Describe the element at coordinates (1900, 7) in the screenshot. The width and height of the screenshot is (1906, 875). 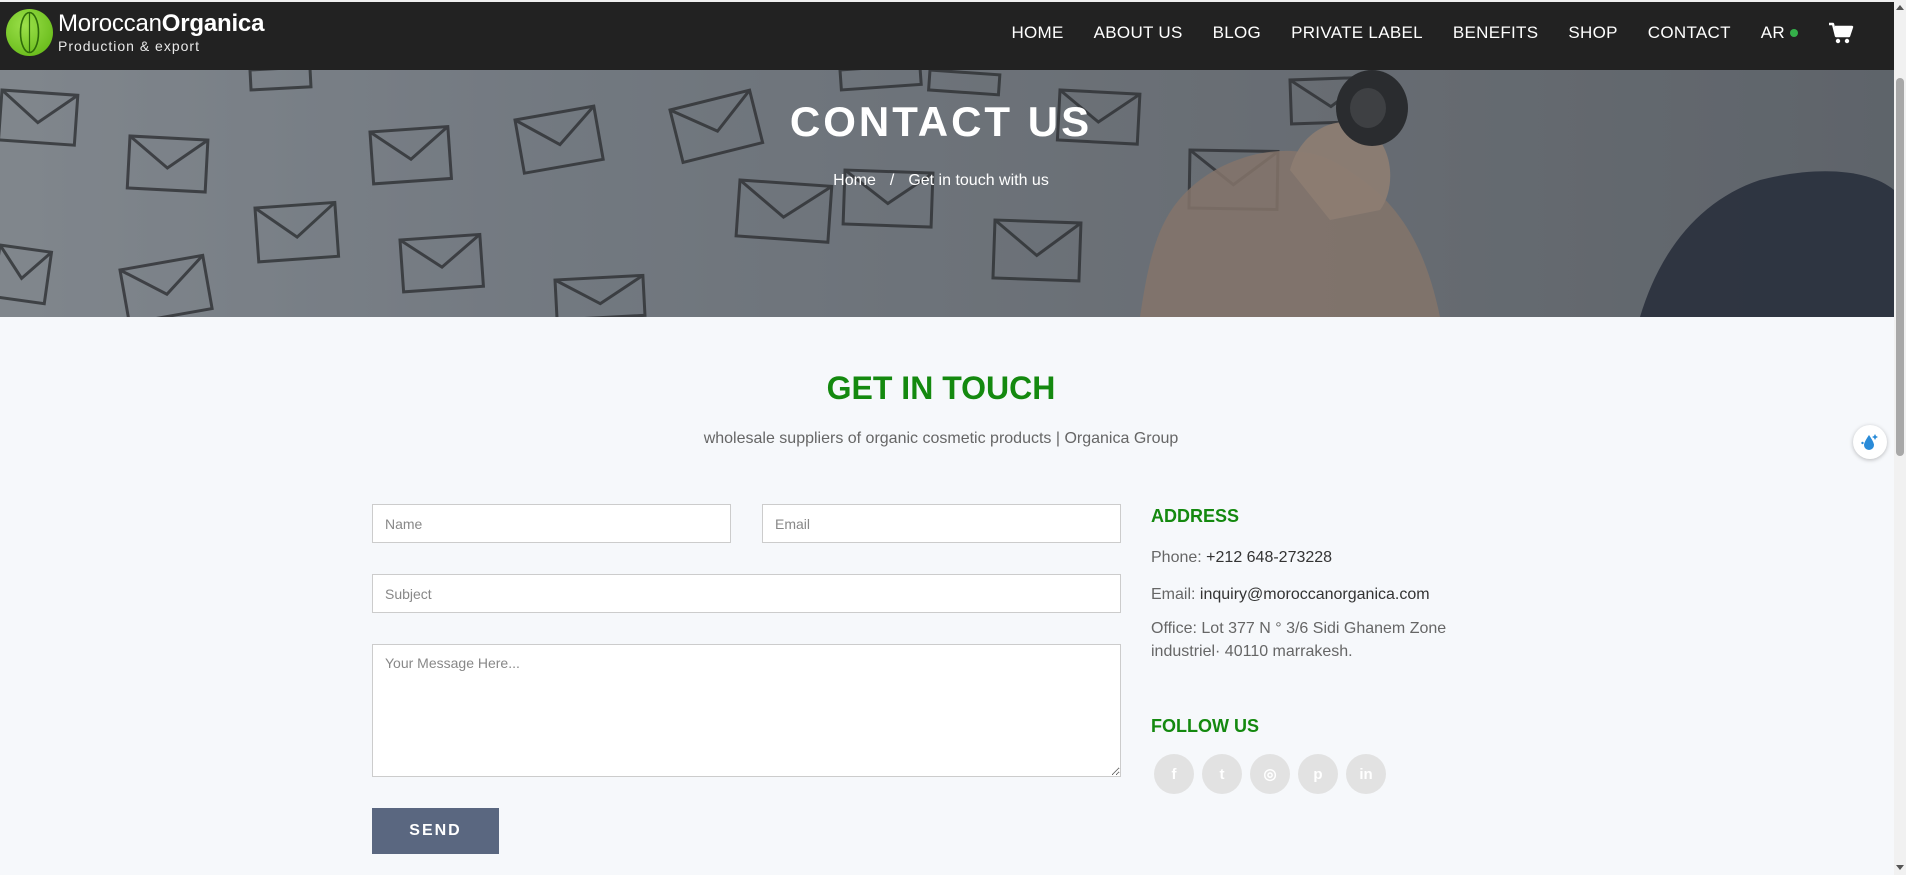
I see `scroll-up-arrow-icon` at that location.